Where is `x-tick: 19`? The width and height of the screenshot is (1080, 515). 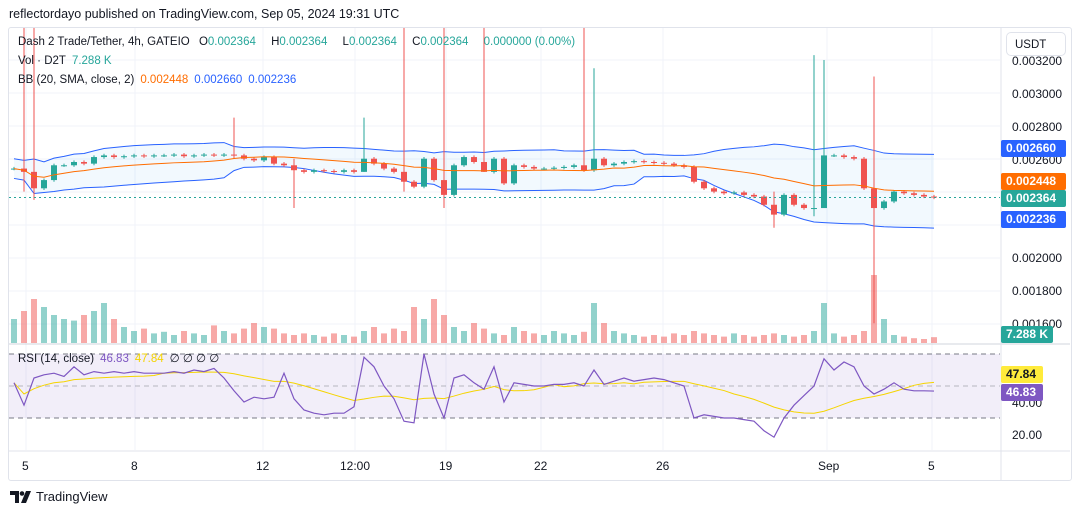 x-tick: 19 is located at coordinates (446, 466).